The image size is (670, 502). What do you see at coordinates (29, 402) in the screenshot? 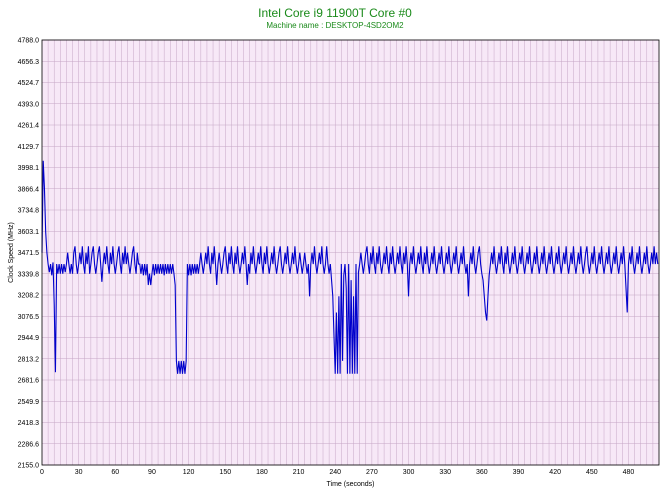
I see `y-tick-label: 2549.9` at bounding box center [29, 402].